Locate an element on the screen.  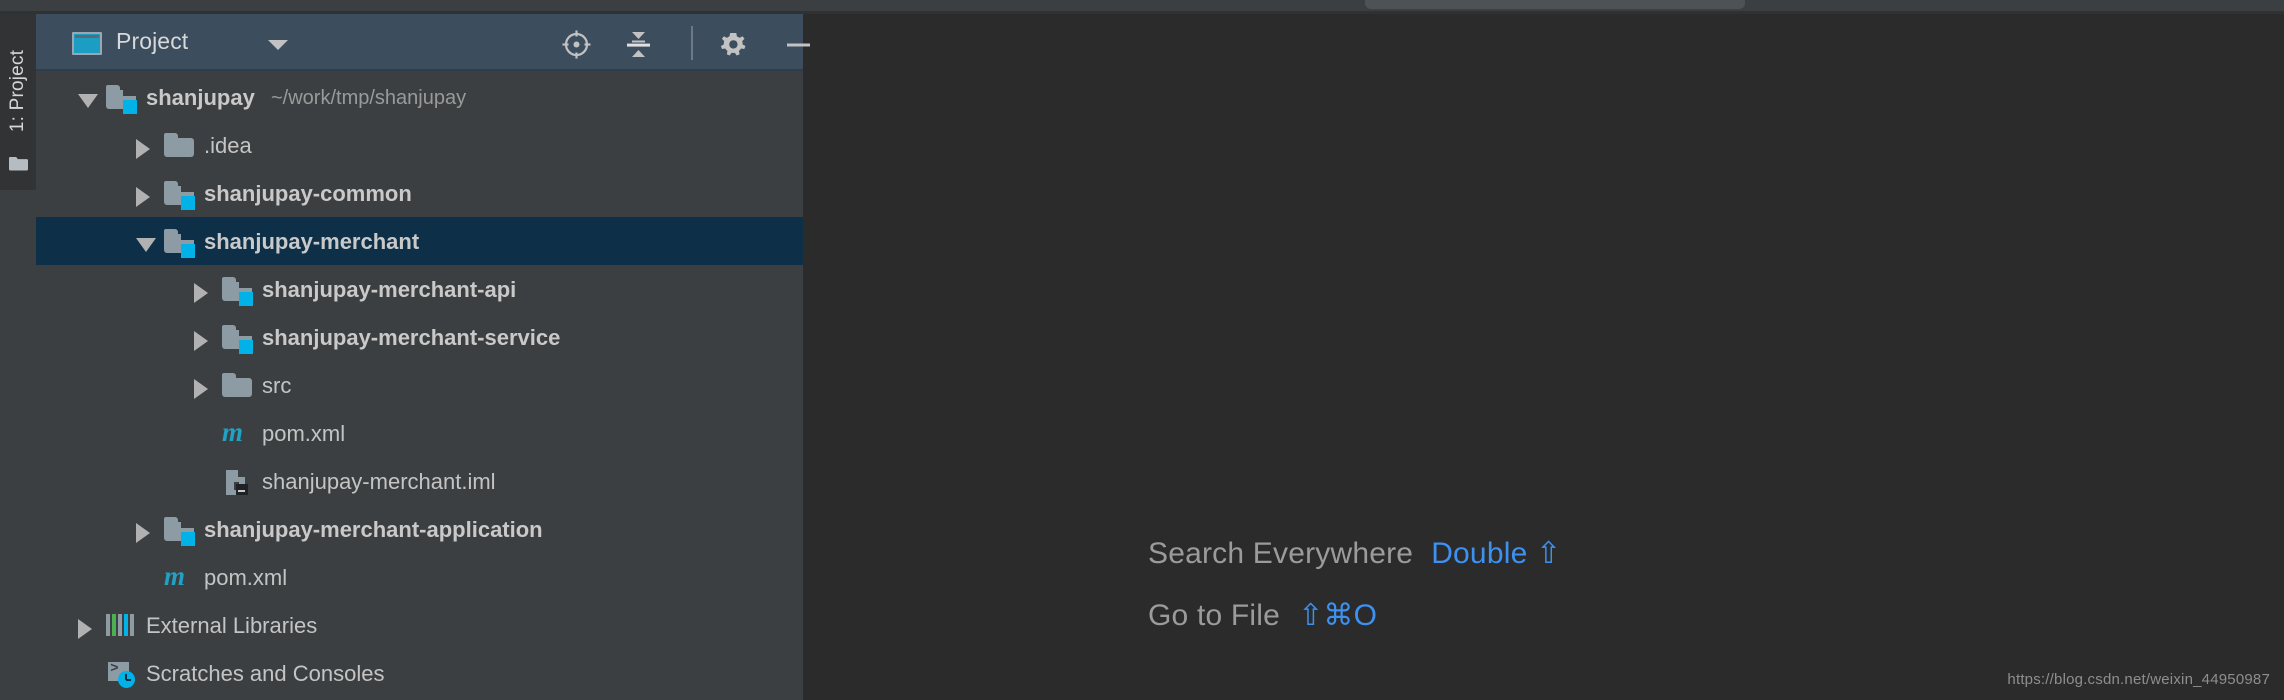
header-separator is located at coordinates (692, 43).